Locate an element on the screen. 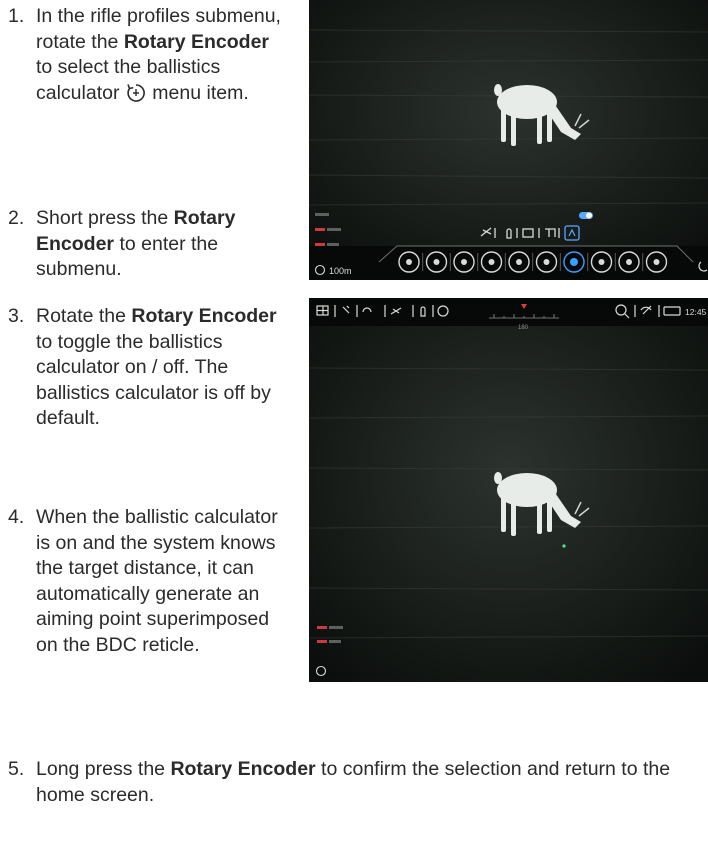  gallery-glyph is located at coordinates (629, 262).